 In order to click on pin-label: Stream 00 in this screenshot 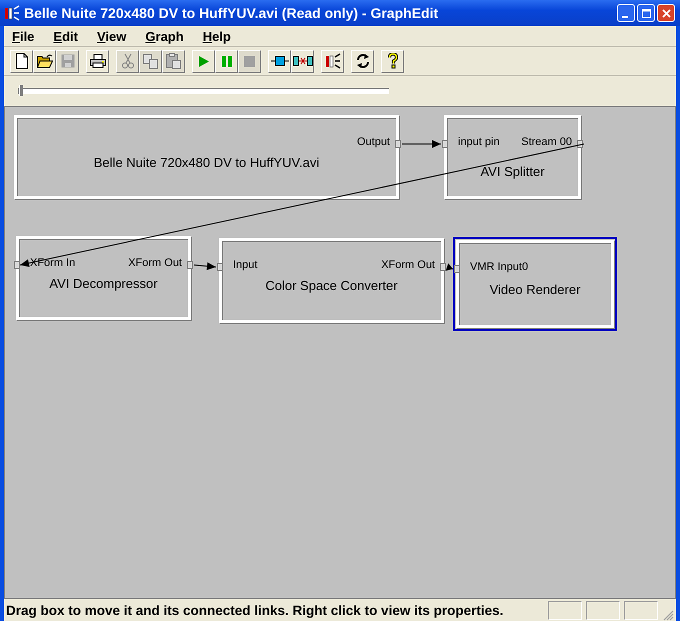, I will do `click(546, 142)`.